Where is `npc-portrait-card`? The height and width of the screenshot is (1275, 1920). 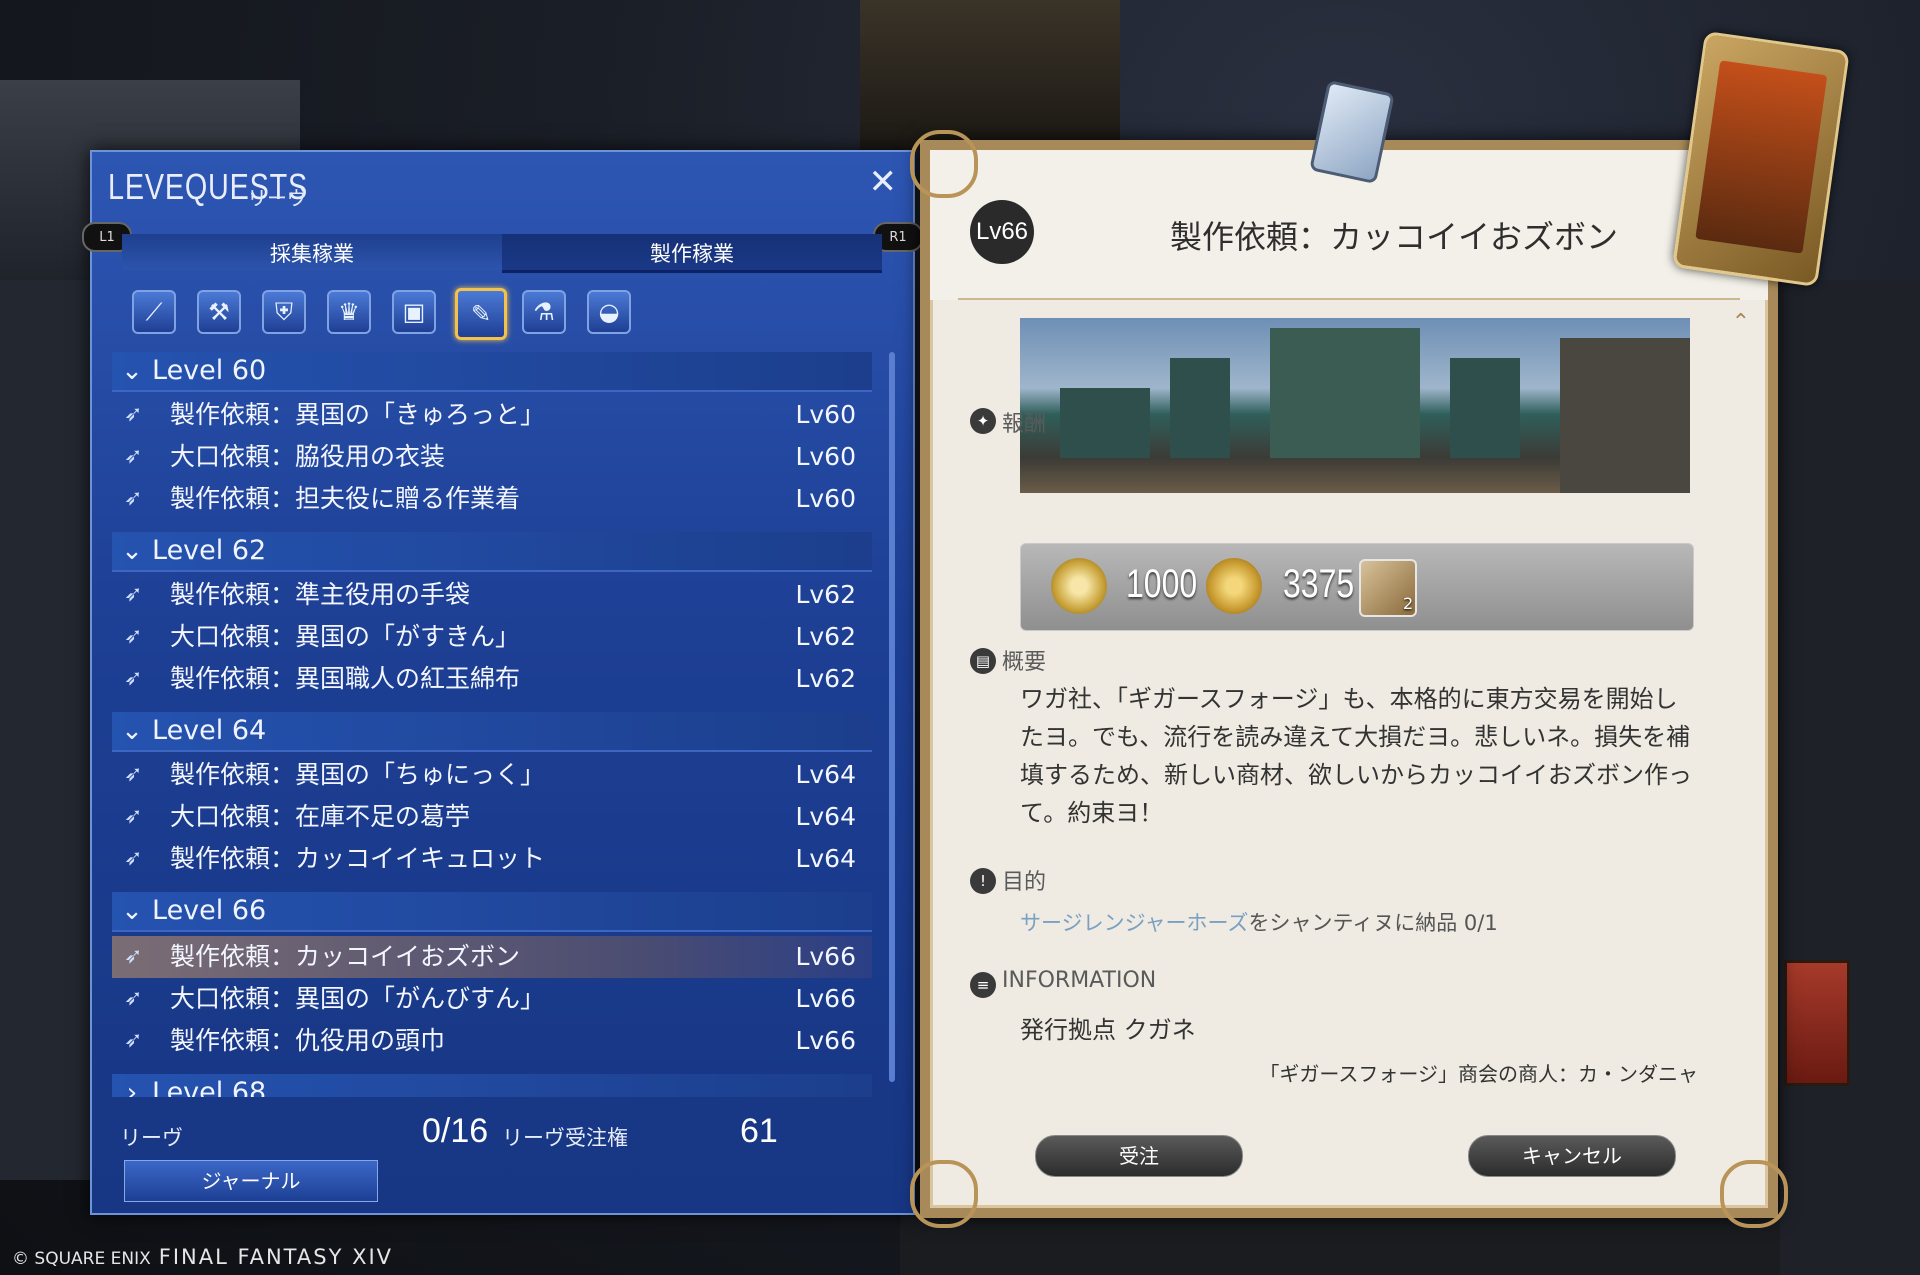 npc-portrait-card is located at coordinates (1761, 159).